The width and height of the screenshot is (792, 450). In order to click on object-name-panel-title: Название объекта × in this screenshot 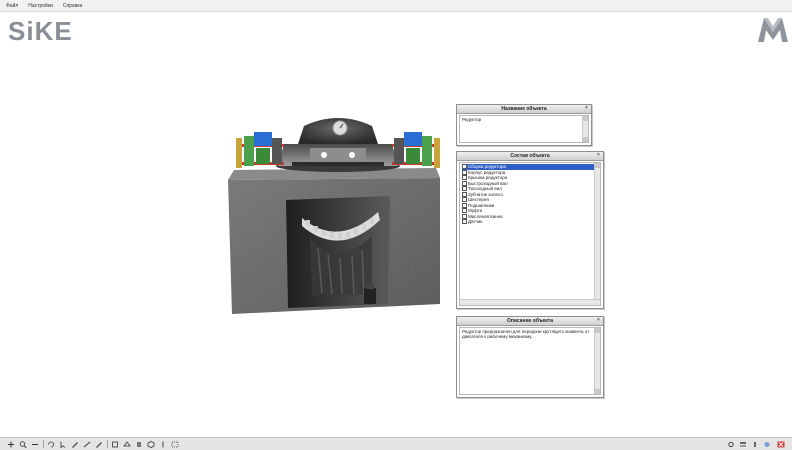, I will do `click(524, 109)`.